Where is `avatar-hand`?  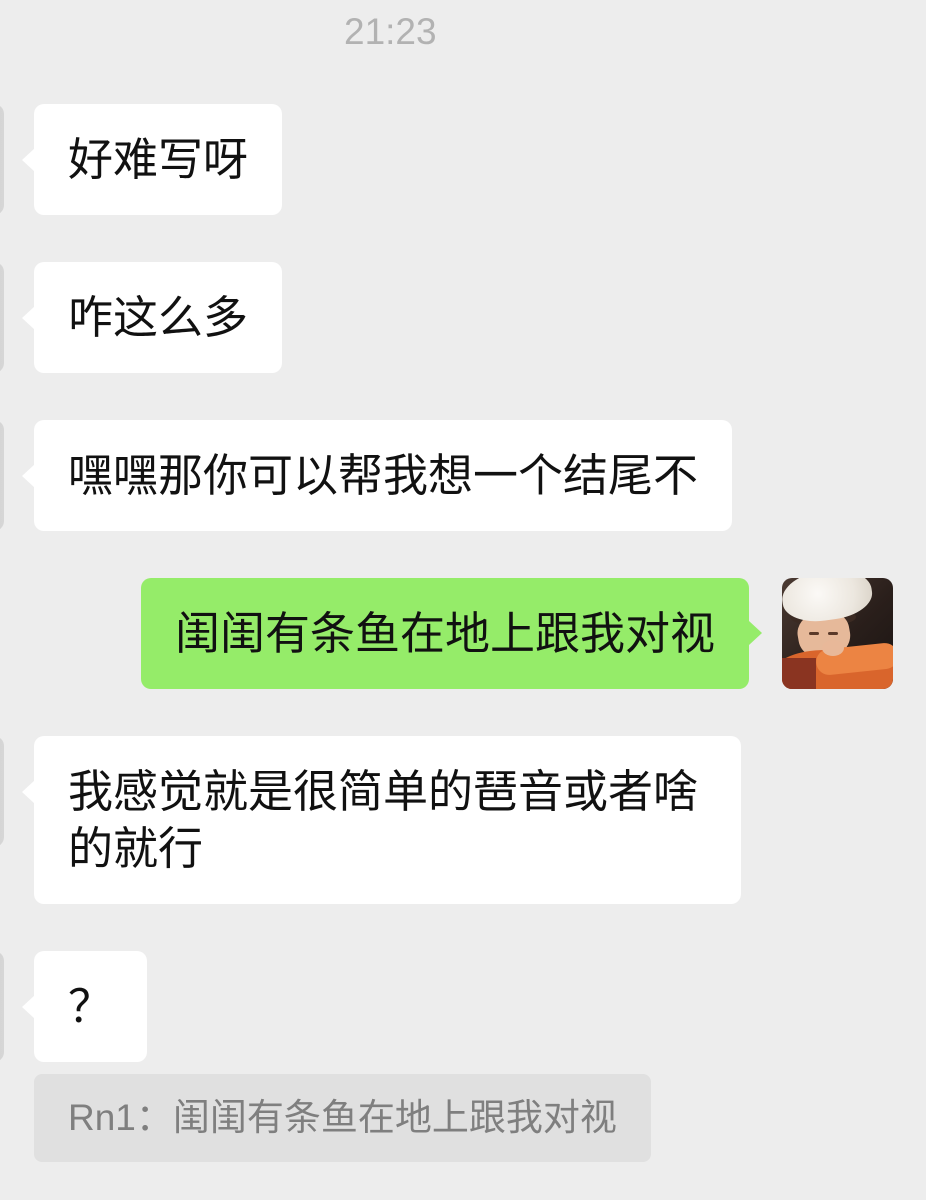
avatar-hand is located at coordinates (833, 648).